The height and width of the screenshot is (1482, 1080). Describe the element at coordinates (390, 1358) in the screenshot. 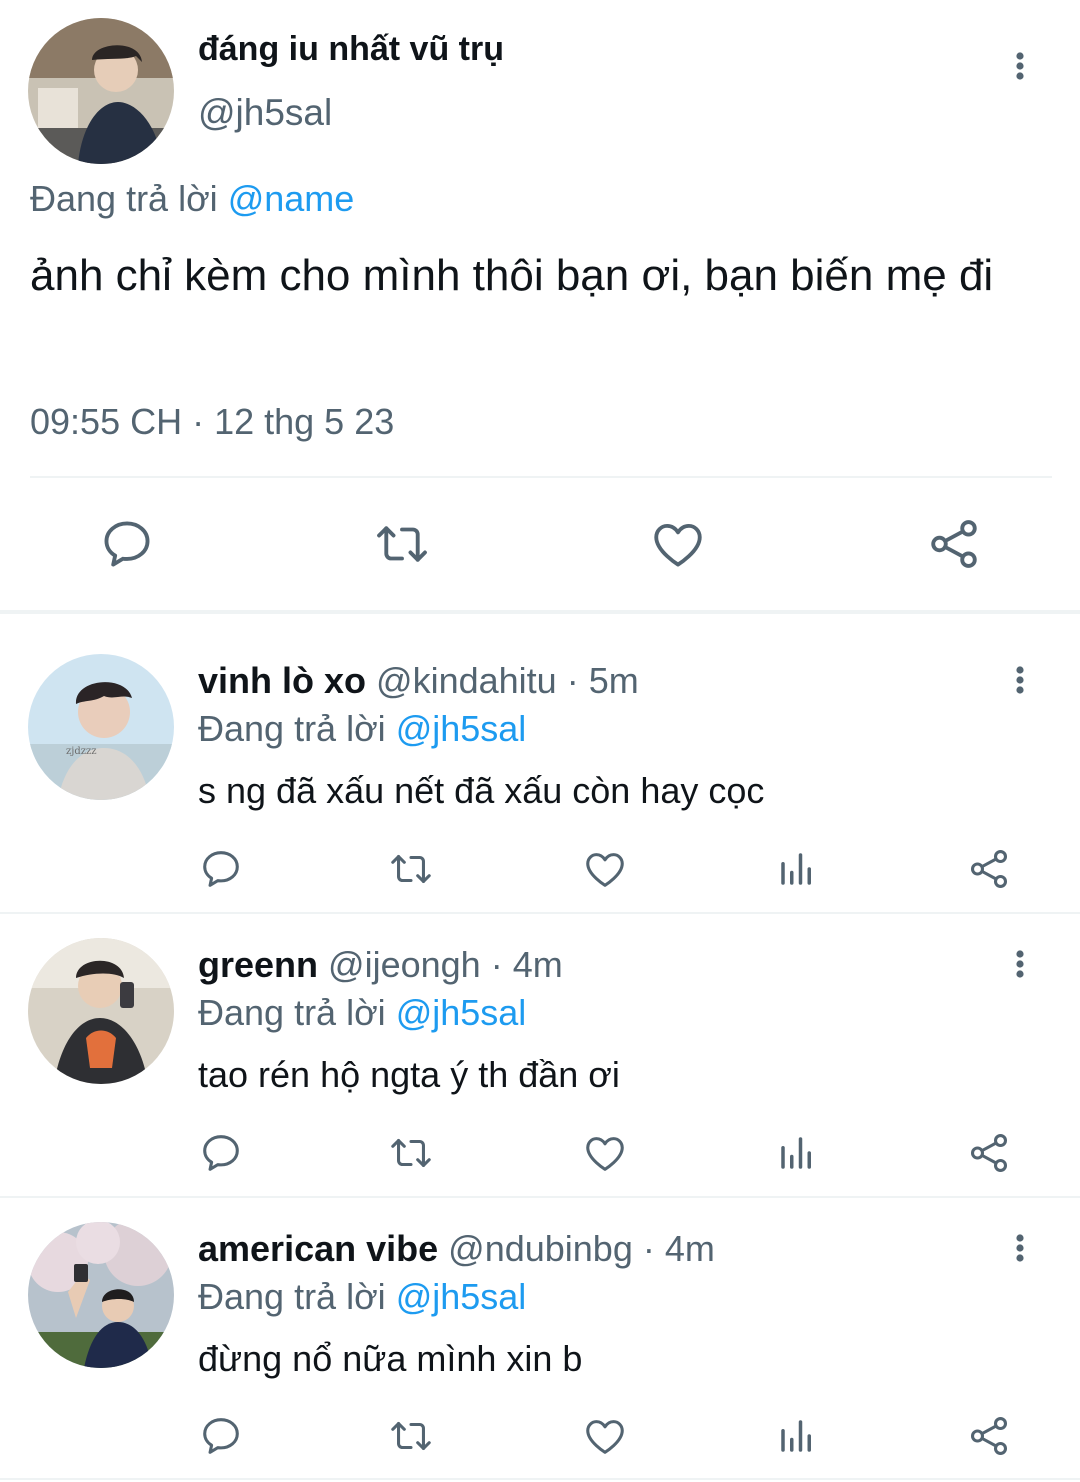

I see `reply-text: đừng nổ nữa mình xin b` at that location.